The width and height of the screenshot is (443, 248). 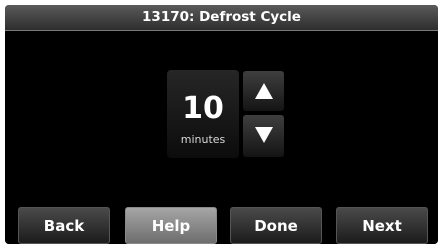 I want to click on increase-button, so click(x=263, y=91).